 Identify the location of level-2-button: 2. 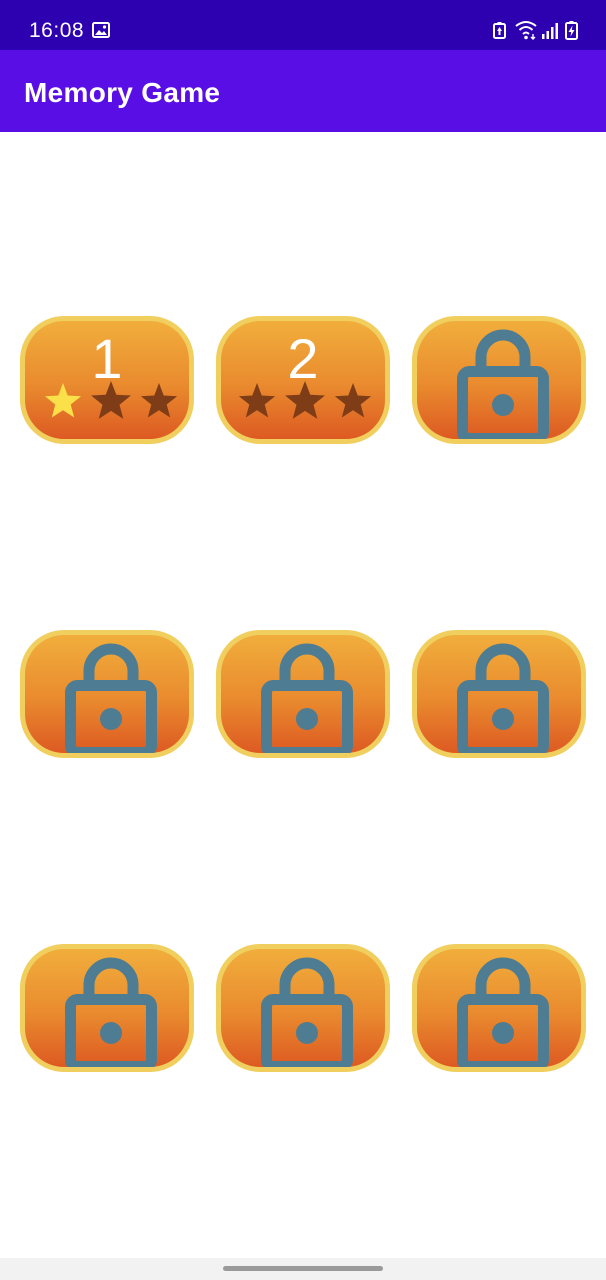
(303, 380).